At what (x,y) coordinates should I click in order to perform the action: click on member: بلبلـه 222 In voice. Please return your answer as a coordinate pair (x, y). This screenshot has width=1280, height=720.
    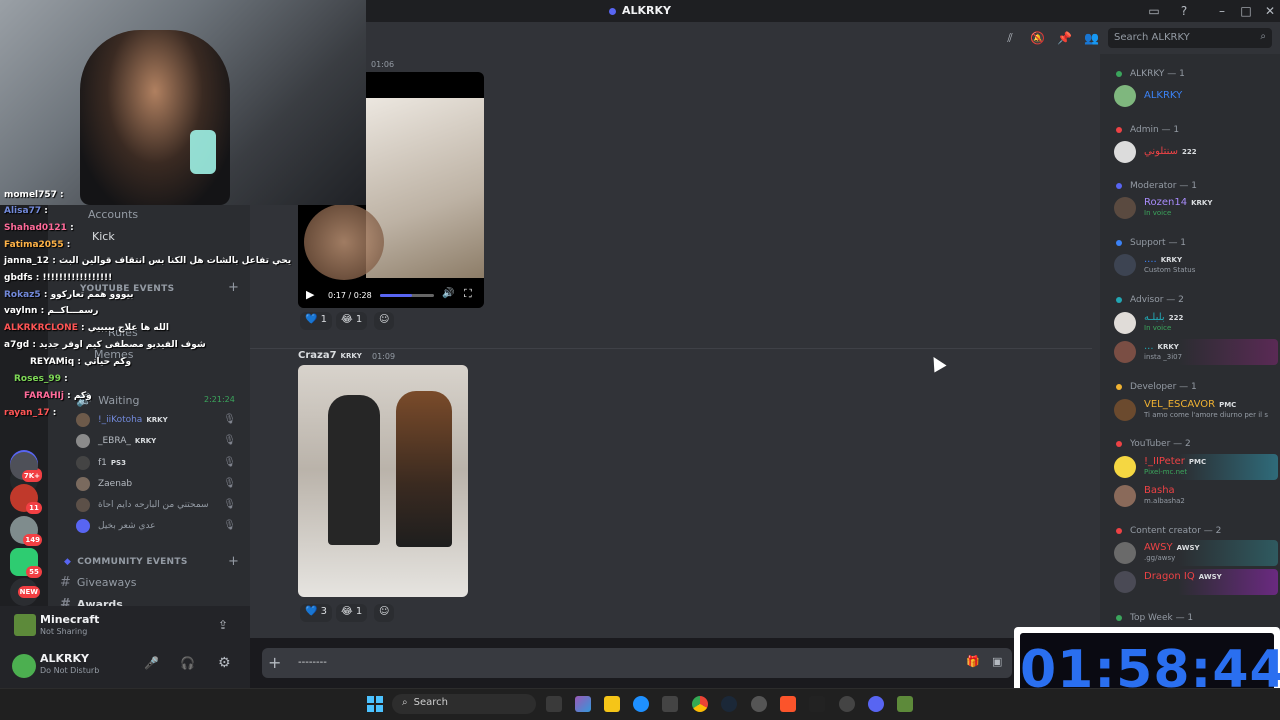
    Looking at the image, I should click on (1195, 323).